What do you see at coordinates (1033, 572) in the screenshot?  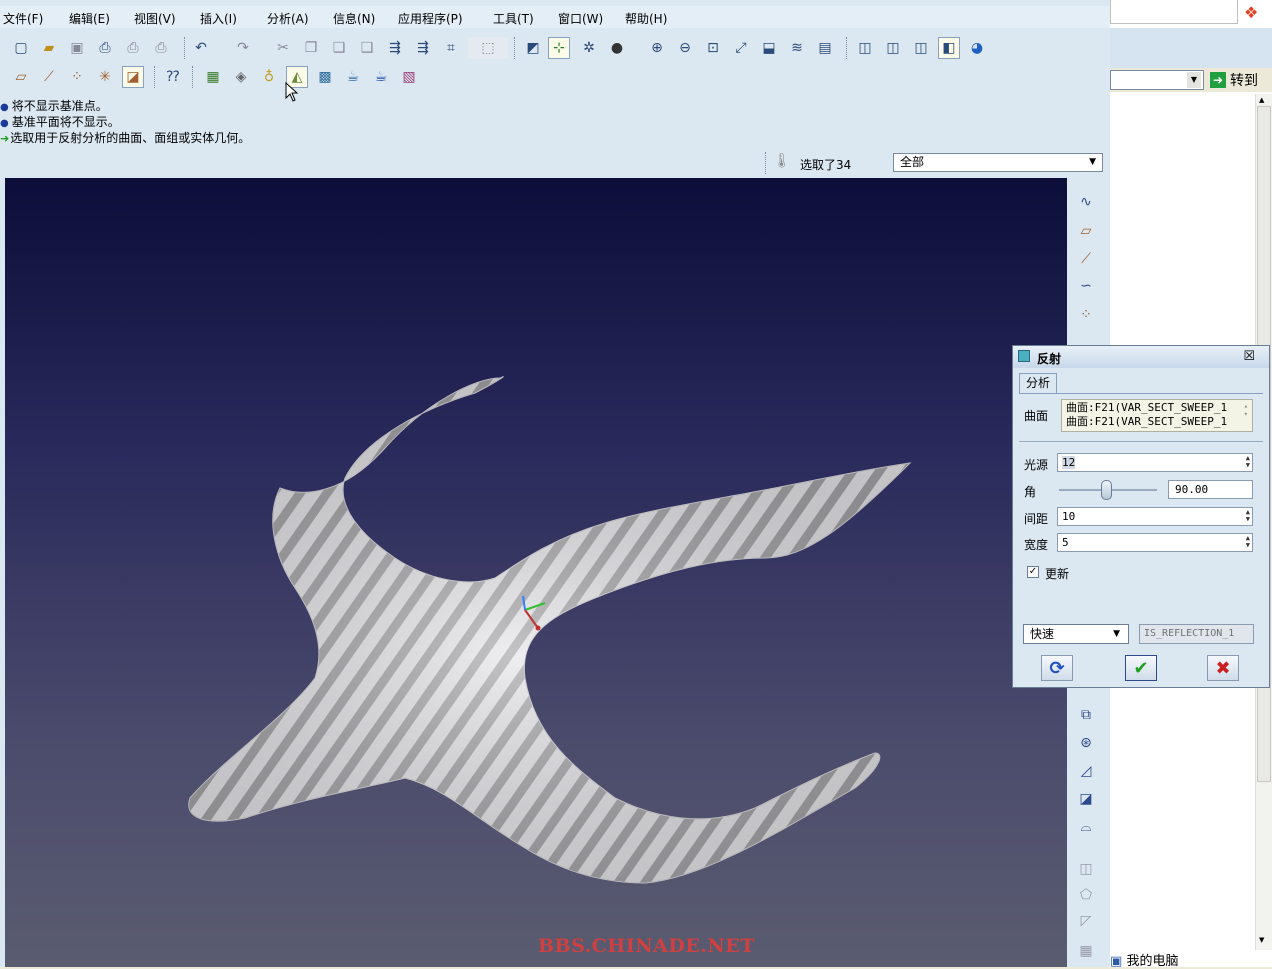 I see `update-checkbox: ✓` at bounding box center [1033, 572].